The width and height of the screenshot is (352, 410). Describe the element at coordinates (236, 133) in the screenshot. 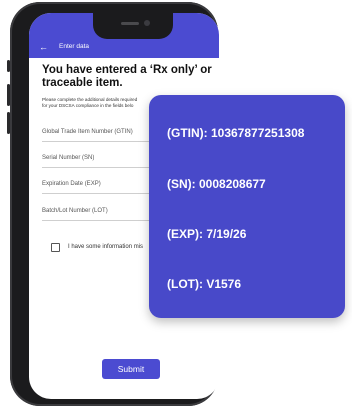

I see `card-gtin-value: (GTIN): 10367877251308` at that location.